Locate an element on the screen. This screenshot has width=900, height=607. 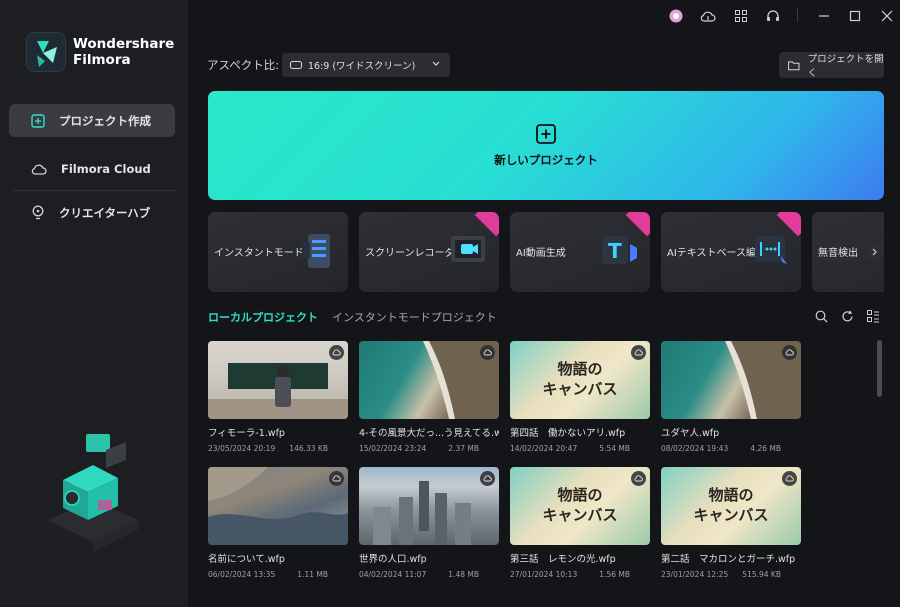
sidebar-item-label: Filmora Cloud is located at coordinates (106, 168).